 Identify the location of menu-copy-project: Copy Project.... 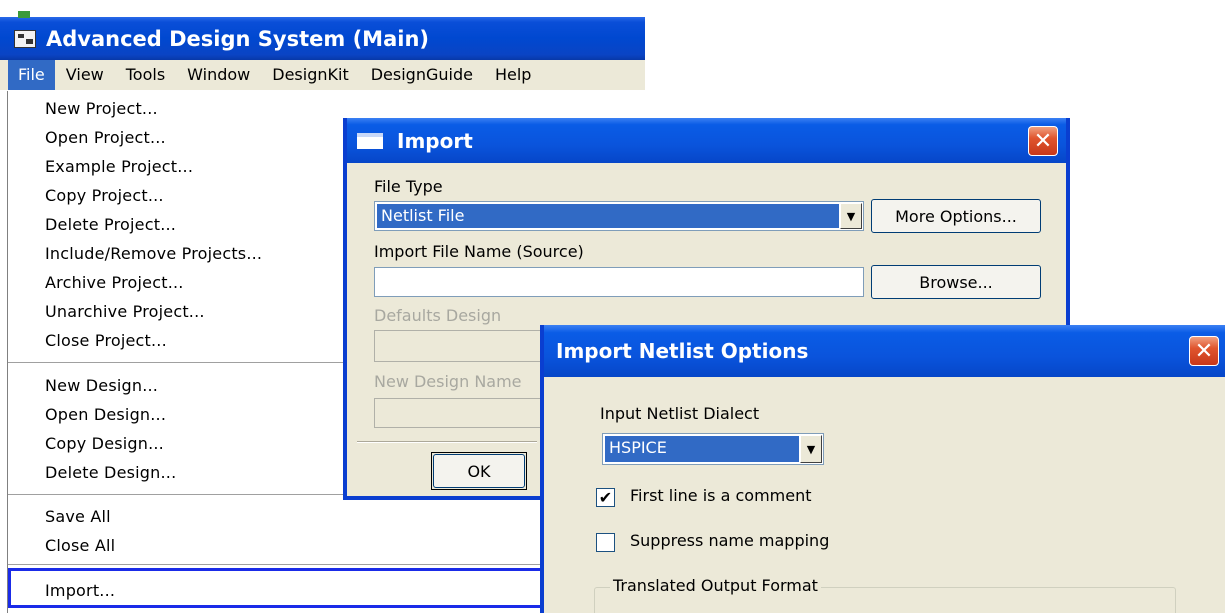
(104, 195).